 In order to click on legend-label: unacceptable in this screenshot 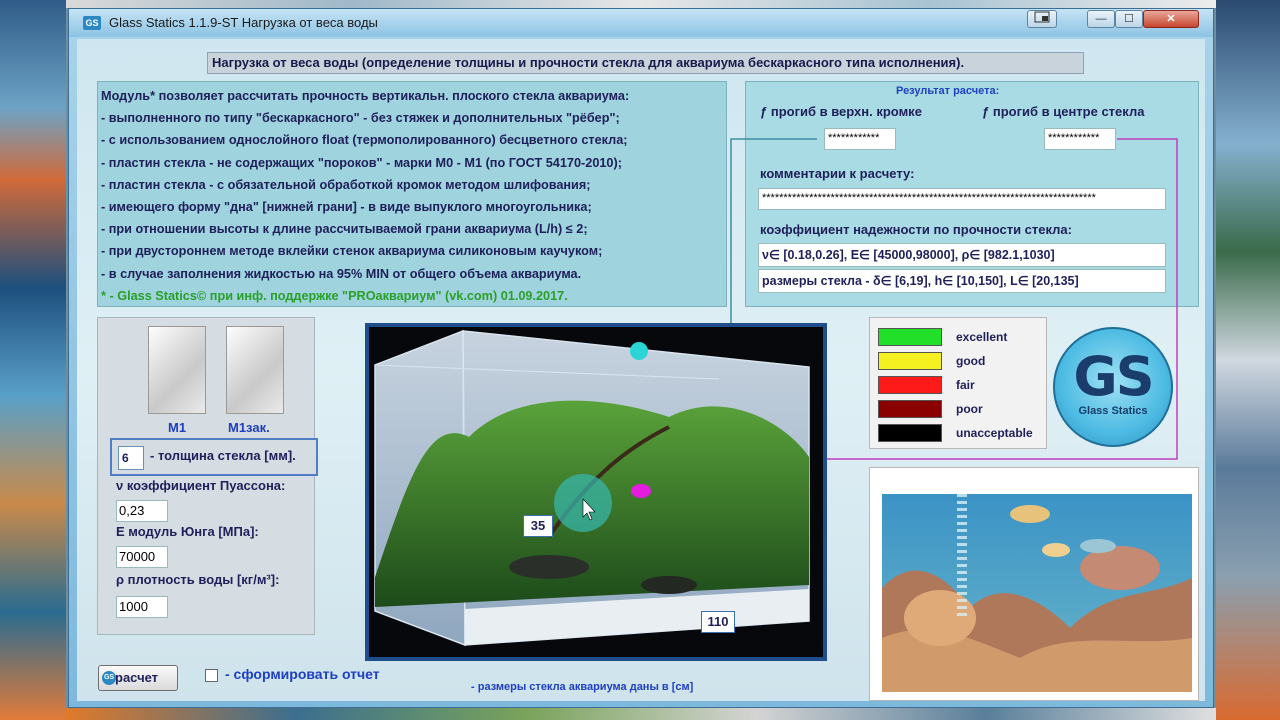, I will do `click(994, 433)`.